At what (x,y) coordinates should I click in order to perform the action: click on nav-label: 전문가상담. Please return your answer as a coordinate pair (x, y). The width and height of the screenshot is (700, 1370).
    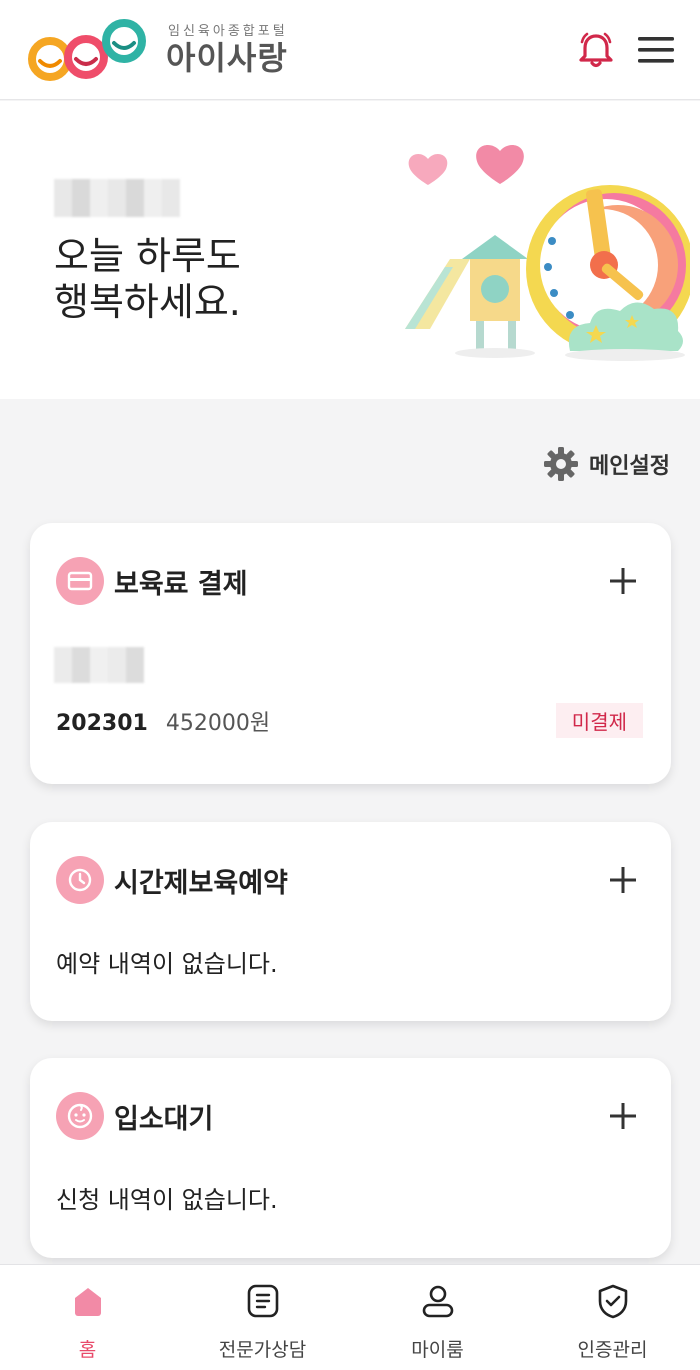
    Looking at the image, I should click on (262, 1350).